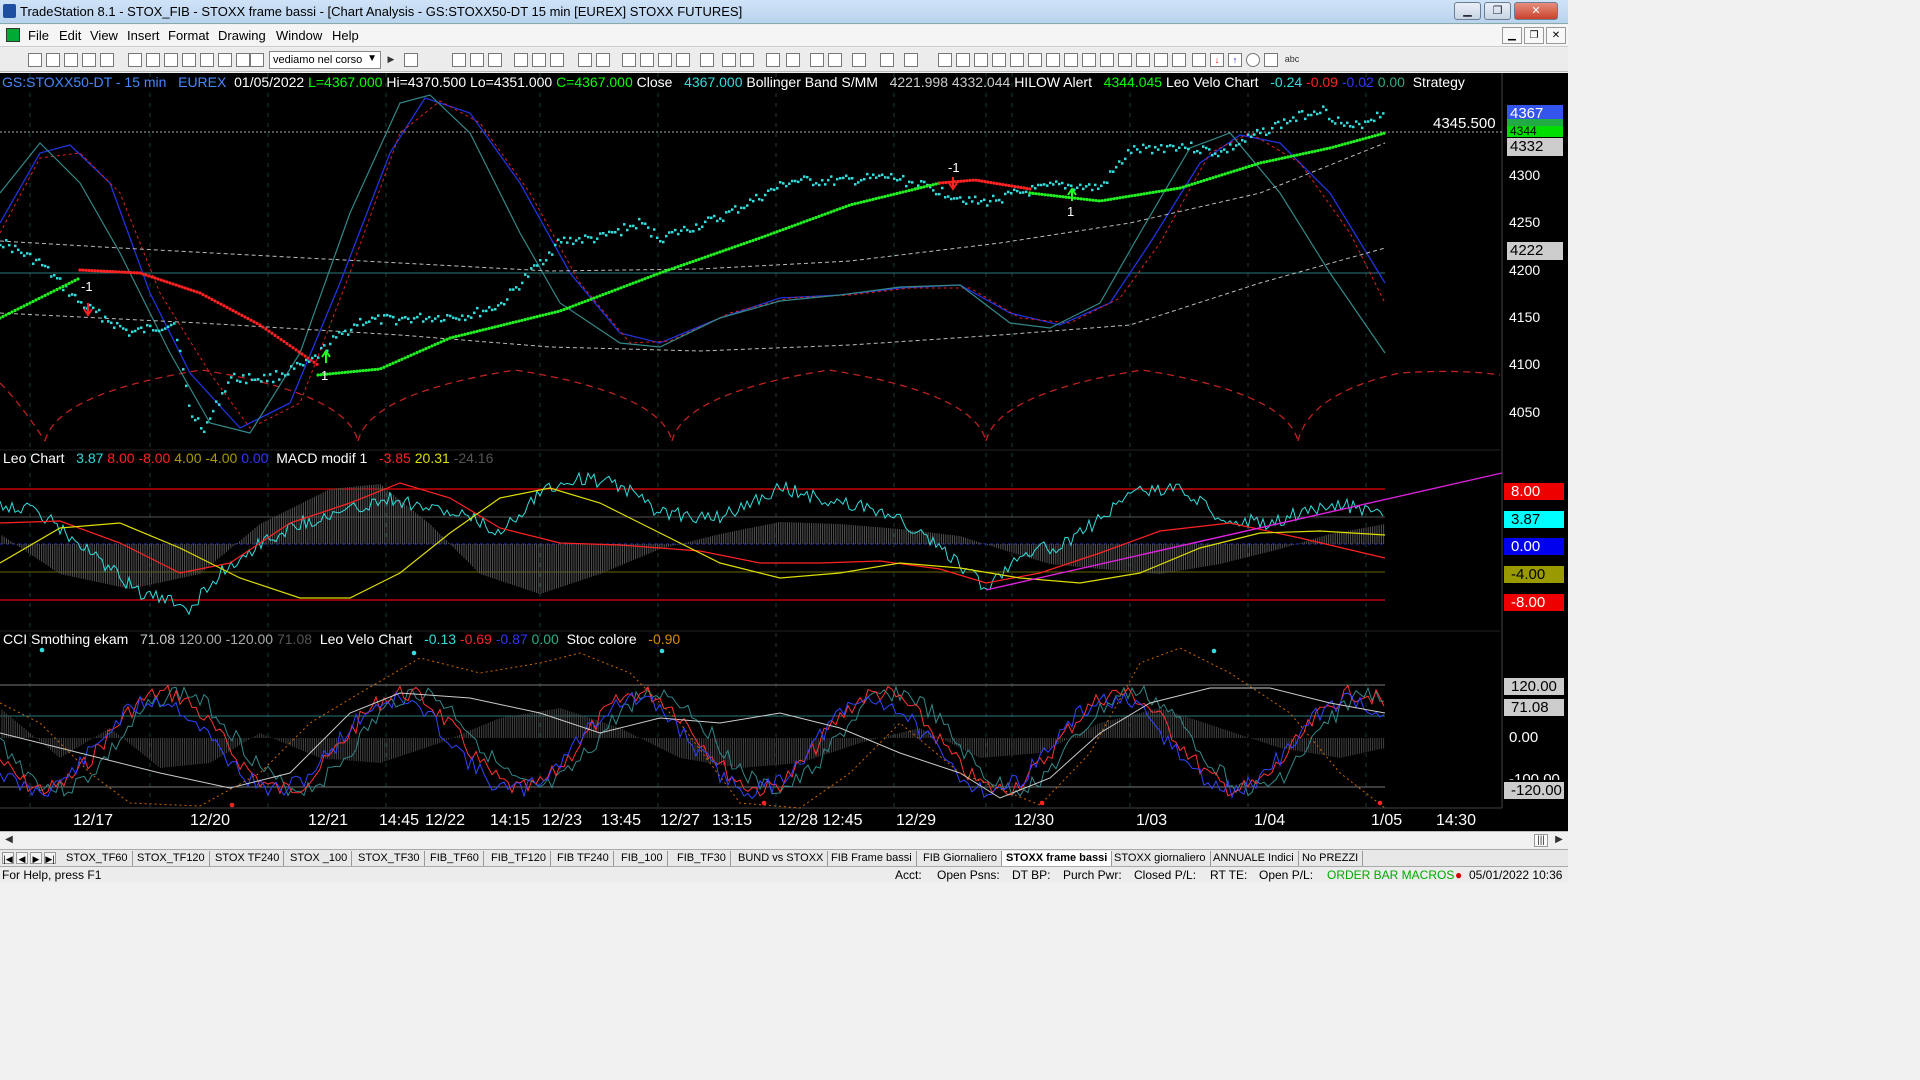 Image resolution: width=1920 pixels, height=1080 pixels. Describe the element at coordinates (519, 858) in the screenshot. I see `tab-fib-tf120: FIB_TF120` at that location.